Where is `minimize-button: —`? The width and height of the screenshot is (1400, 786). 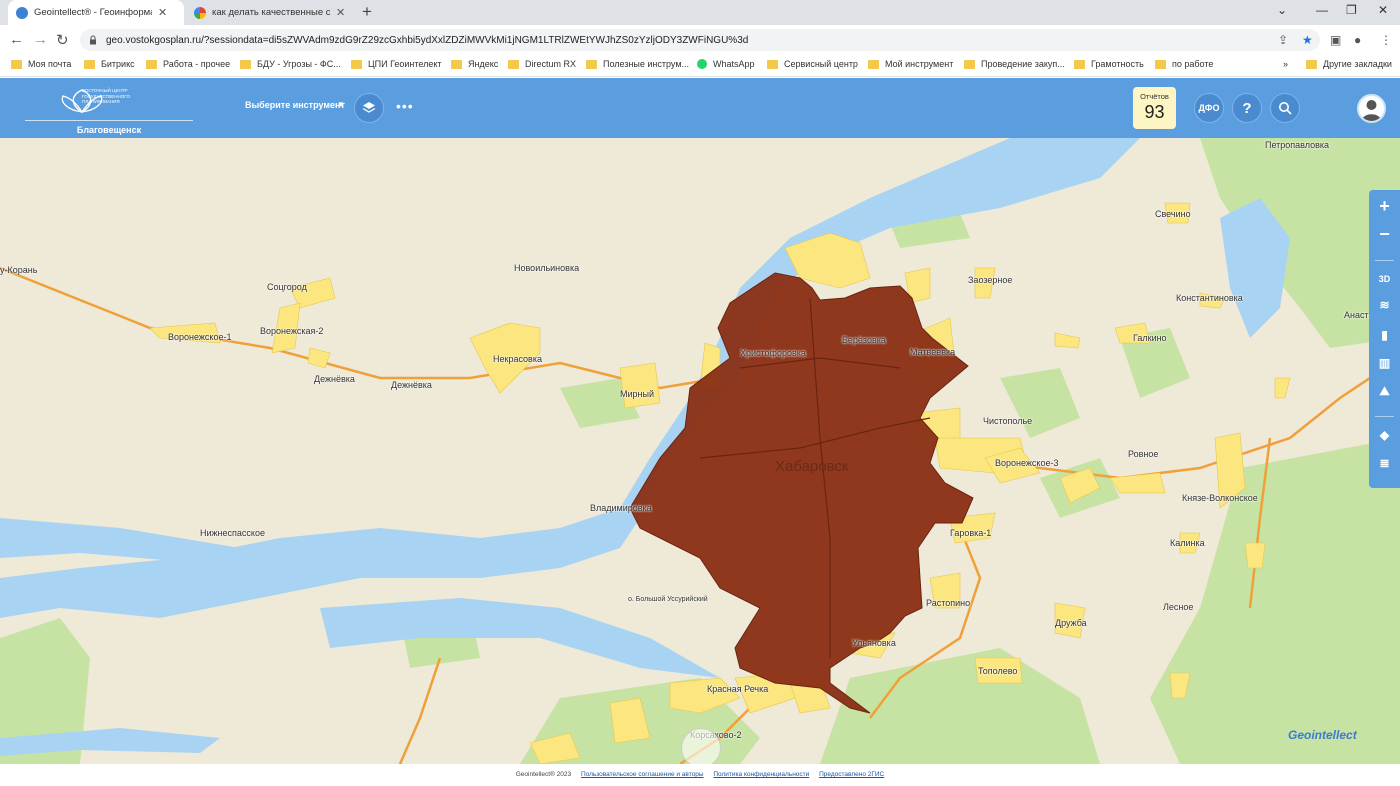 minimize-button: — is located at coordinates (1322, 10).